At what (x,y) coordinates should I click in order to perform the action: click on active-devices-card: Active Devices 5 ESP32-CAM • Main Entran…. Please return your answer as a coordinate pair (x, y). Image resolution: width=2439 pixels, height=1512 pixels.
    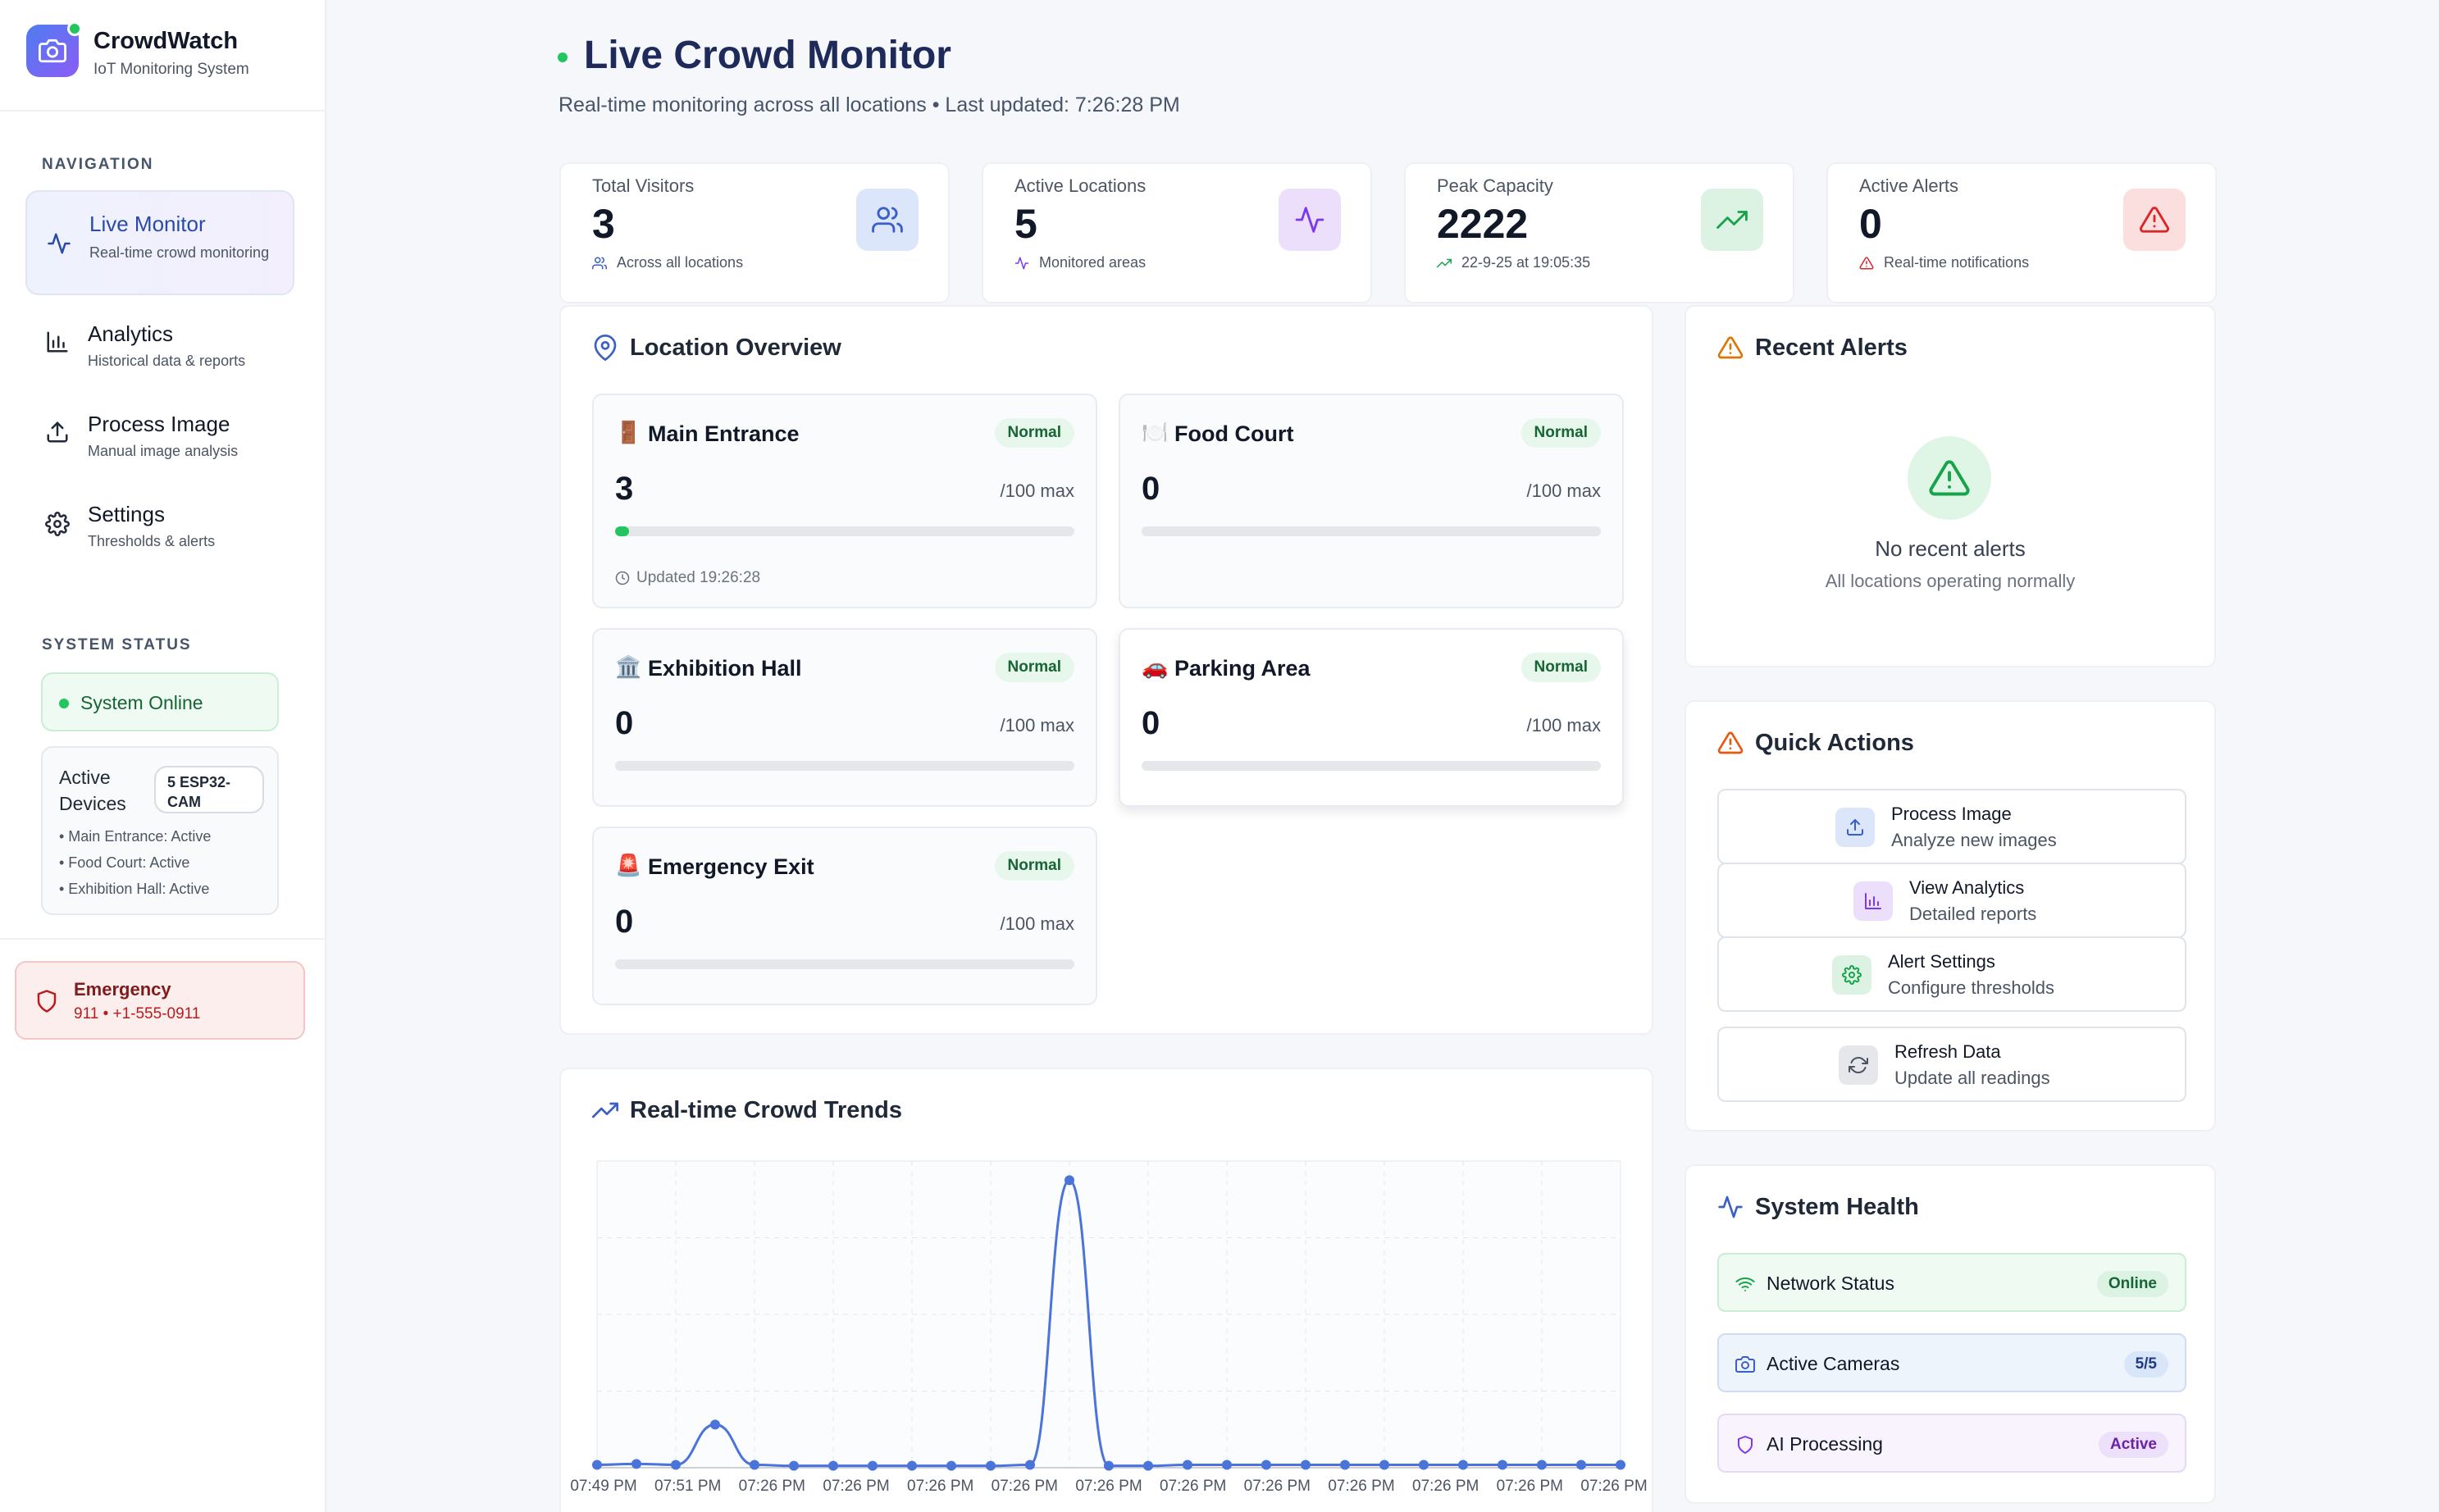
    Looking at the image, I should click on (160, 830).